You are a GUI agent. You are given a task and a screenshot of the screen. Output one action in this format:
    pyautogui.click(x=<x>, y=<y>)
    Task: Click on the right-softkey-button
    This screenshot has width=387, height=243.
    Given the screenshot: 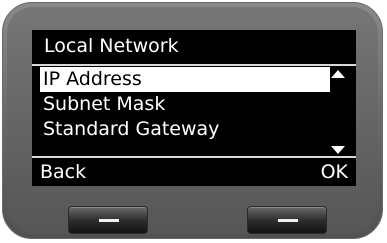 What is the action you would take?
    pyautogui.click(x=287, y=220)
    